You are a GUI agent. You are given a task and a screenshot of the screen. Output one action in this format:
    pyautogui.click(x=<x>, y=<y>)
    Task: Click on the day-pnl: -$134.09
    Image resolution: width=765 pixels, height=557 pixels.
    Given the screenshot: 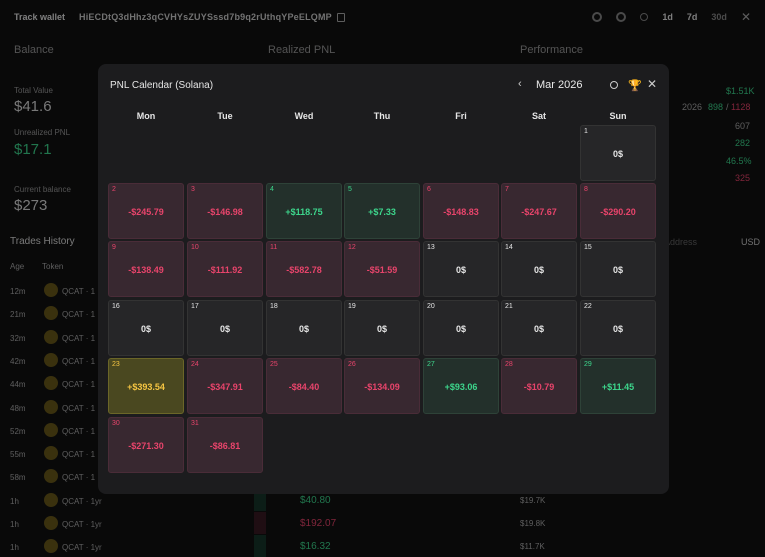 What is the action you would take?
    pyautogui.click(x=382, y=387)
    